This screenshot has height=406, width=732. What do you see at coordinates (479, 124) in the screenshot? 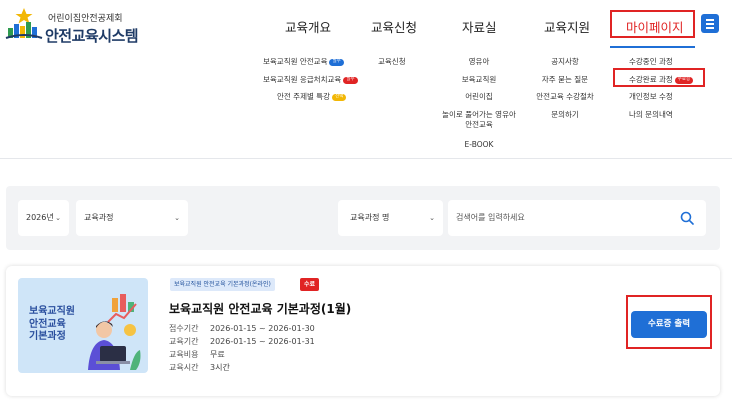
I see `submenu-label-line: 안전교육` at bounding box center [479, 124].